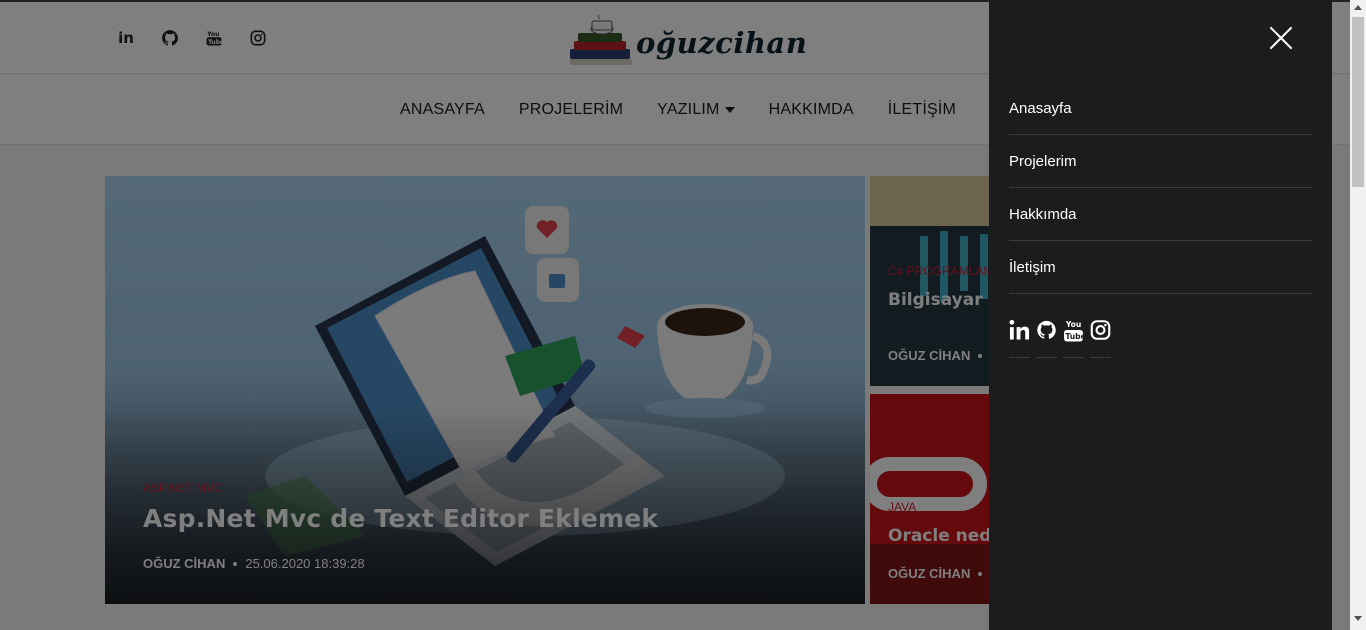 This screenshot has height=630, width=1366. I want to click on page-scrollbar, so click(1358, 315).